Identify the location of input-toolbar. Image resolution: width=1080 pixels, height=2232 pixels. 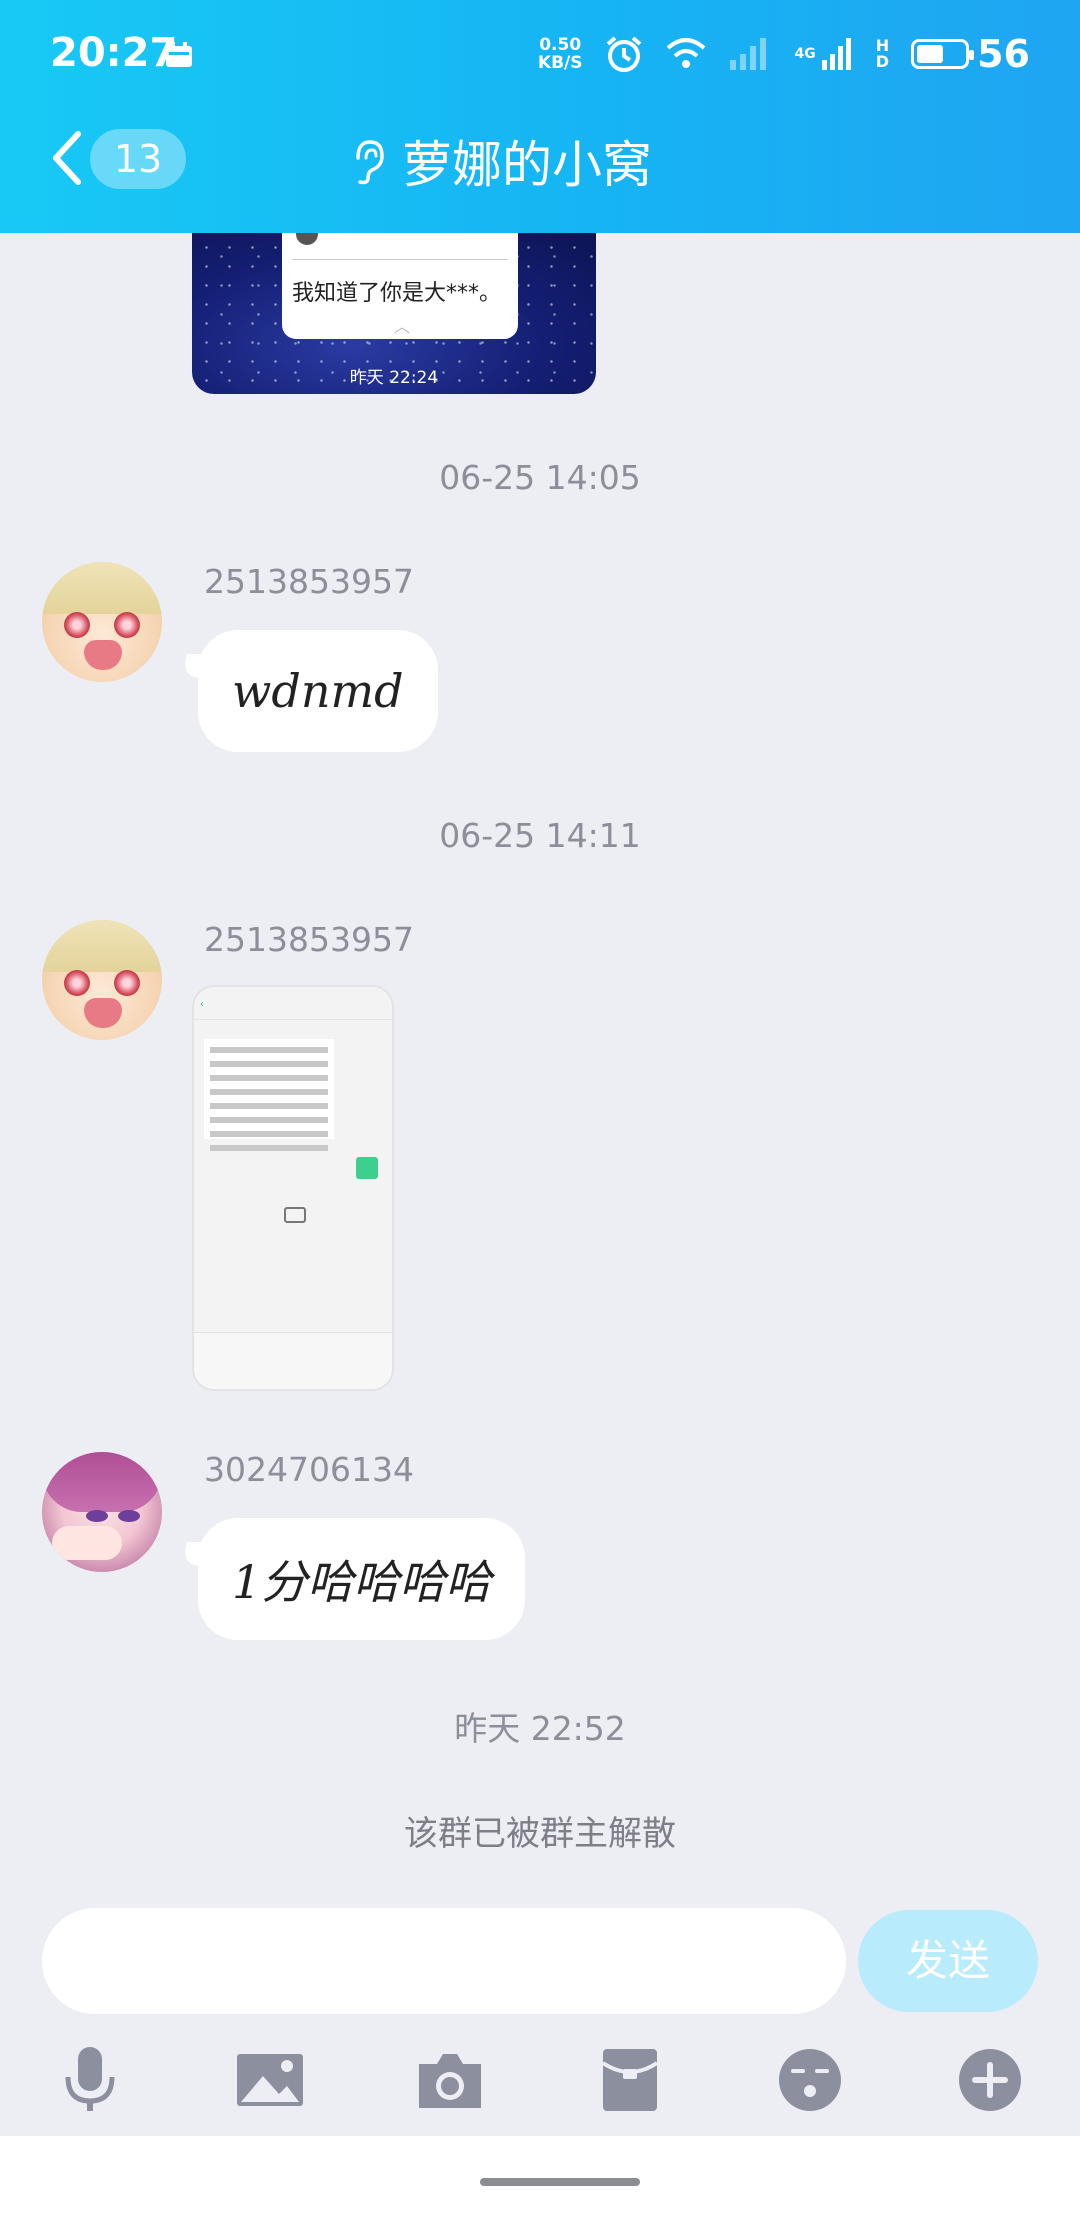
(540, 2080).